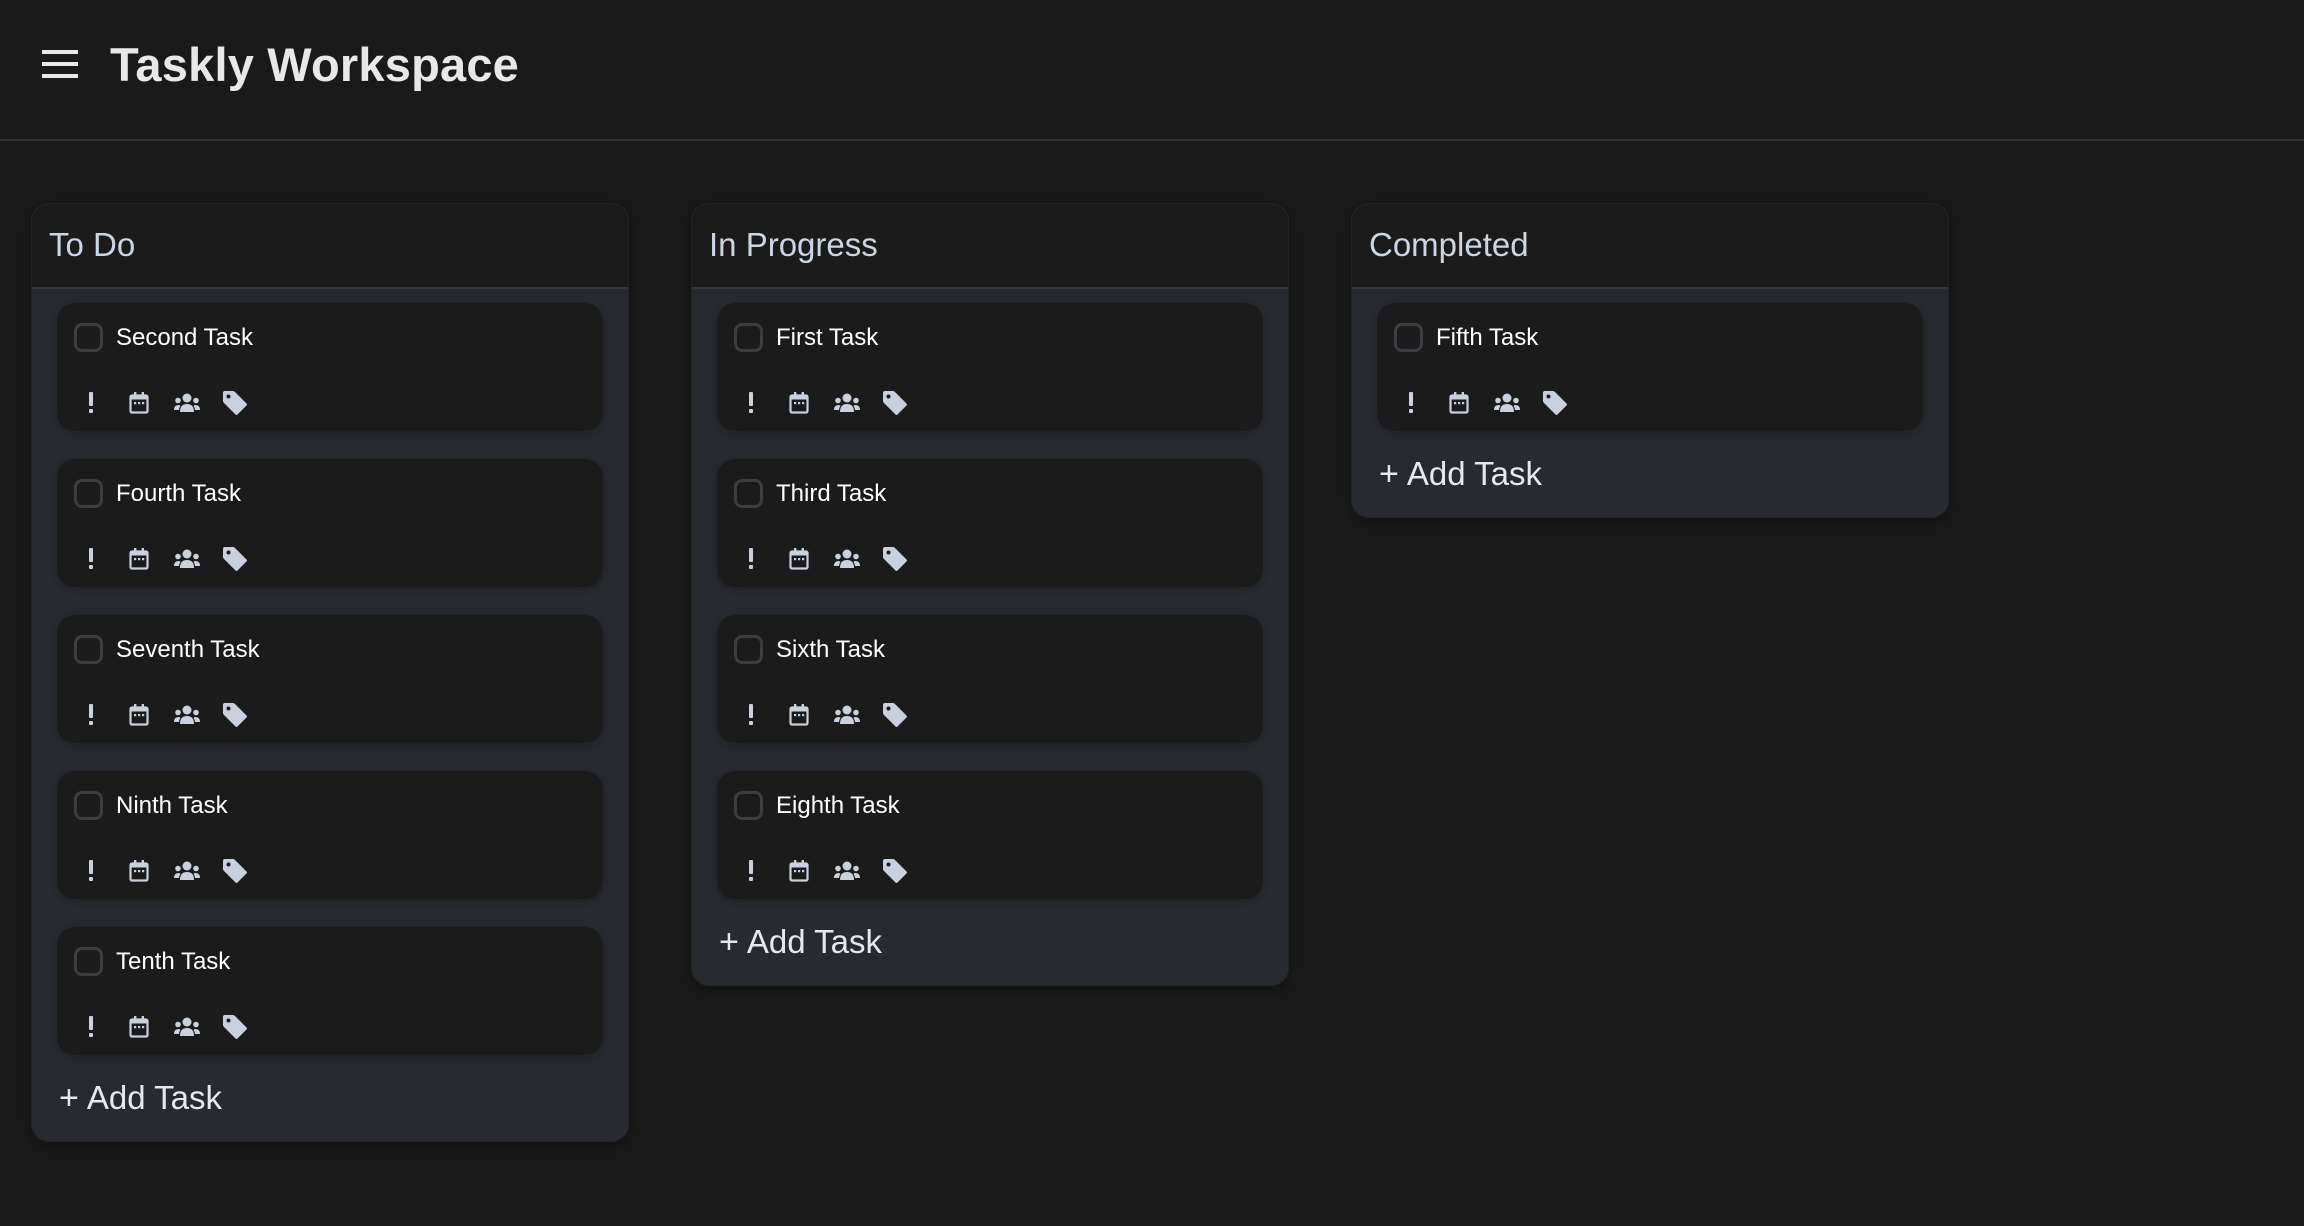 The height and width of the screenshot is (1226, 2304). What do you see at coordinates (315, 64) in the screenshot?
I see `app-title: Taskly Workspace` at bounding box center [315, 64].